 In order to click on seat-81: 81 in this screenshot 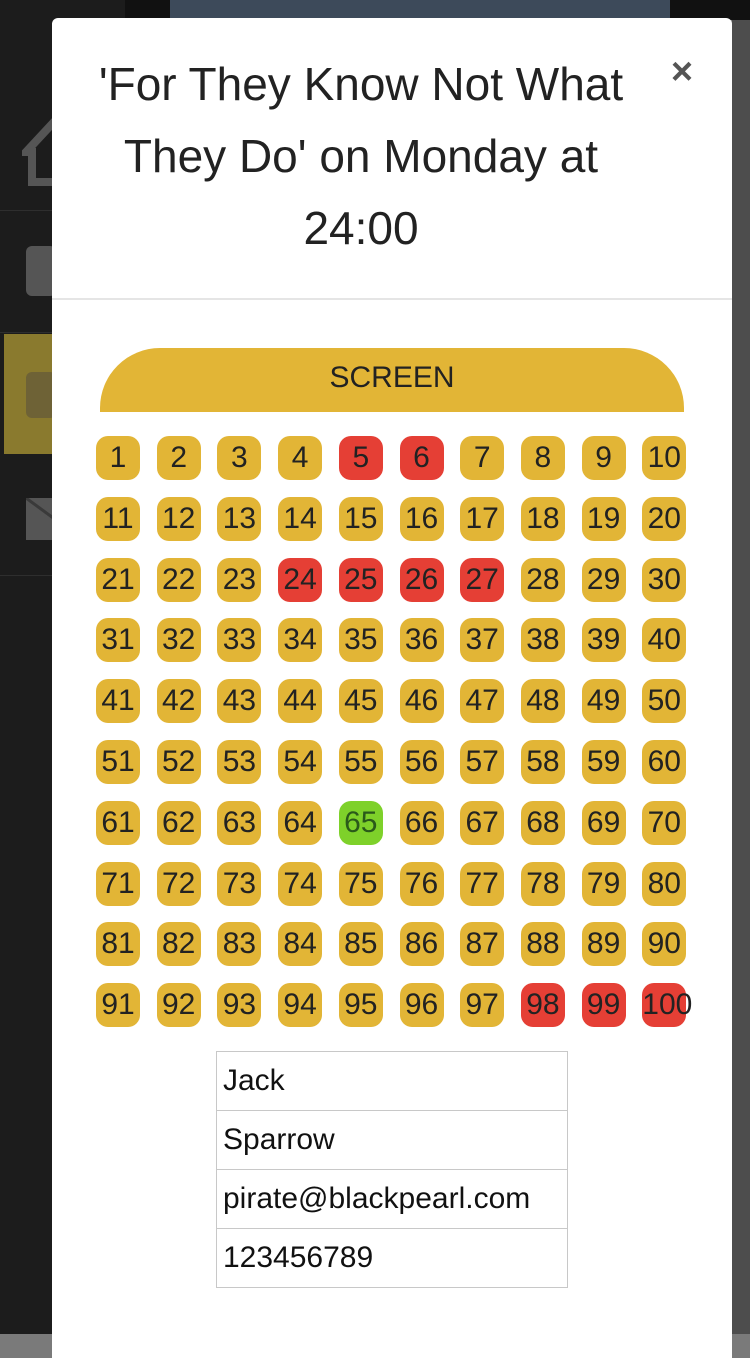, I will do `click(118, 944)`.